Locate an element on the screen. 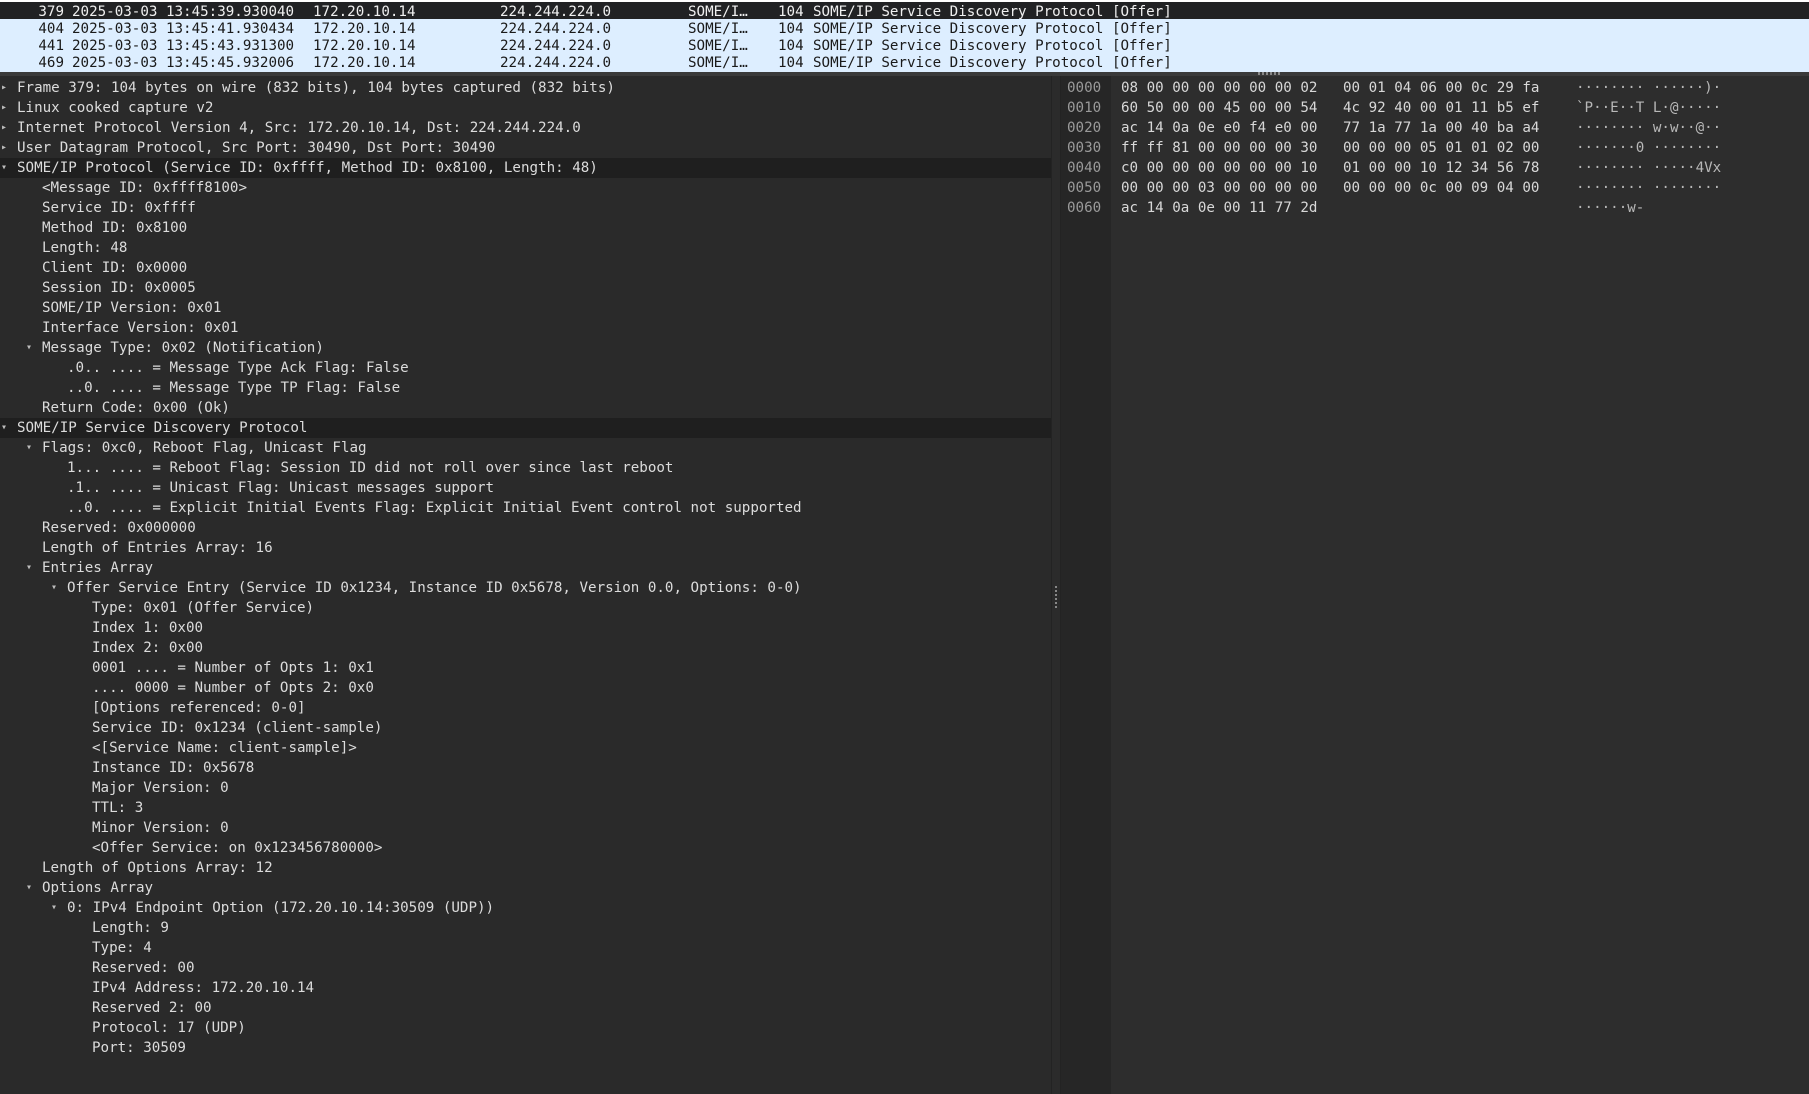  tree-item: Index 2: 0x00 is located at coordinates (525, 648).